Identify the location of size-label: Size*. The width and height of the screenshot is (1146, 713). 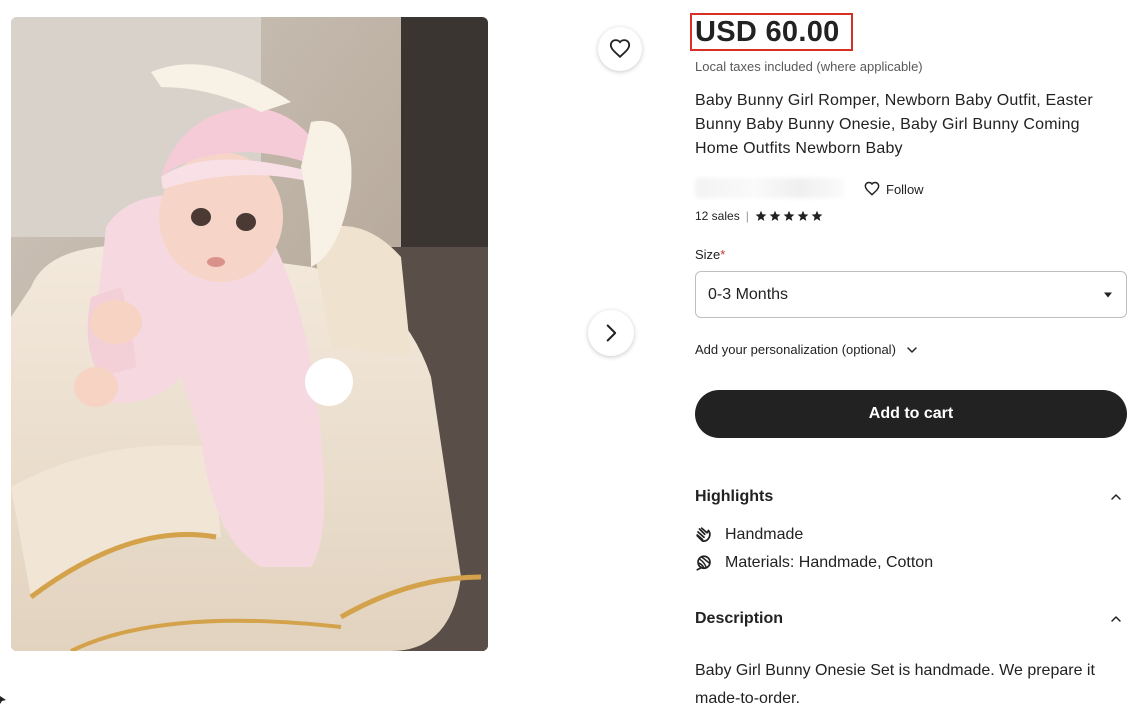
(710, 254).